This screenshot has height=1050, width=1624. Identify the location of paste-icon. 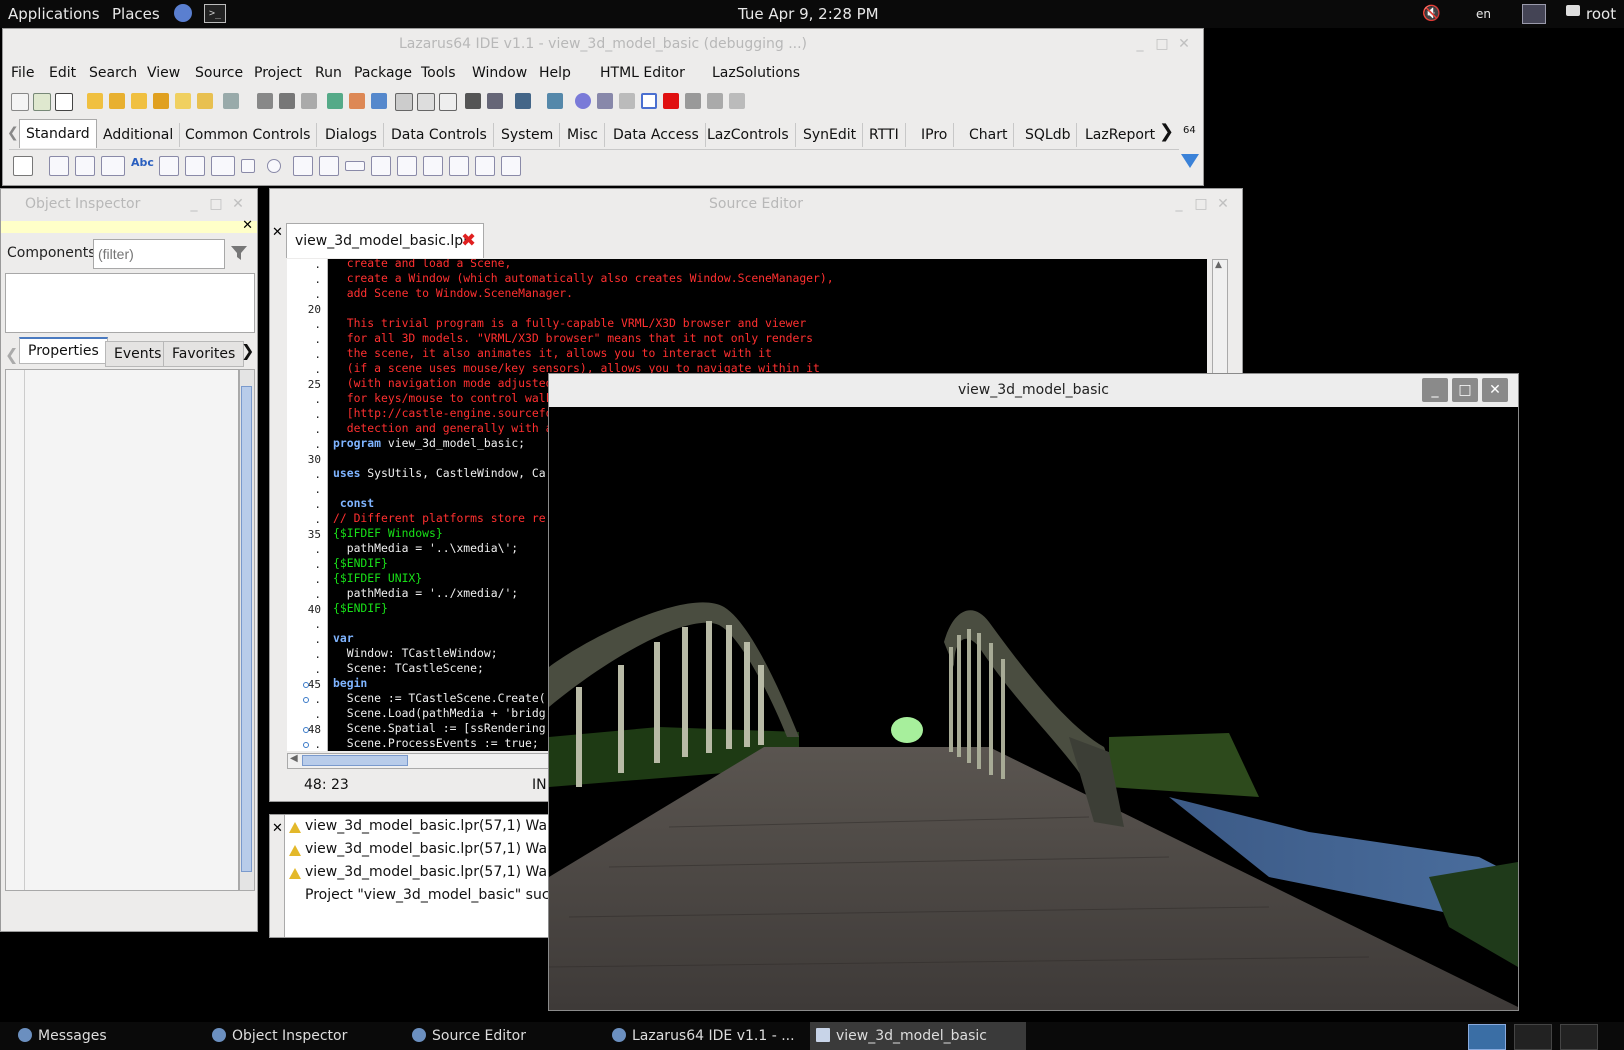
(448, 102).